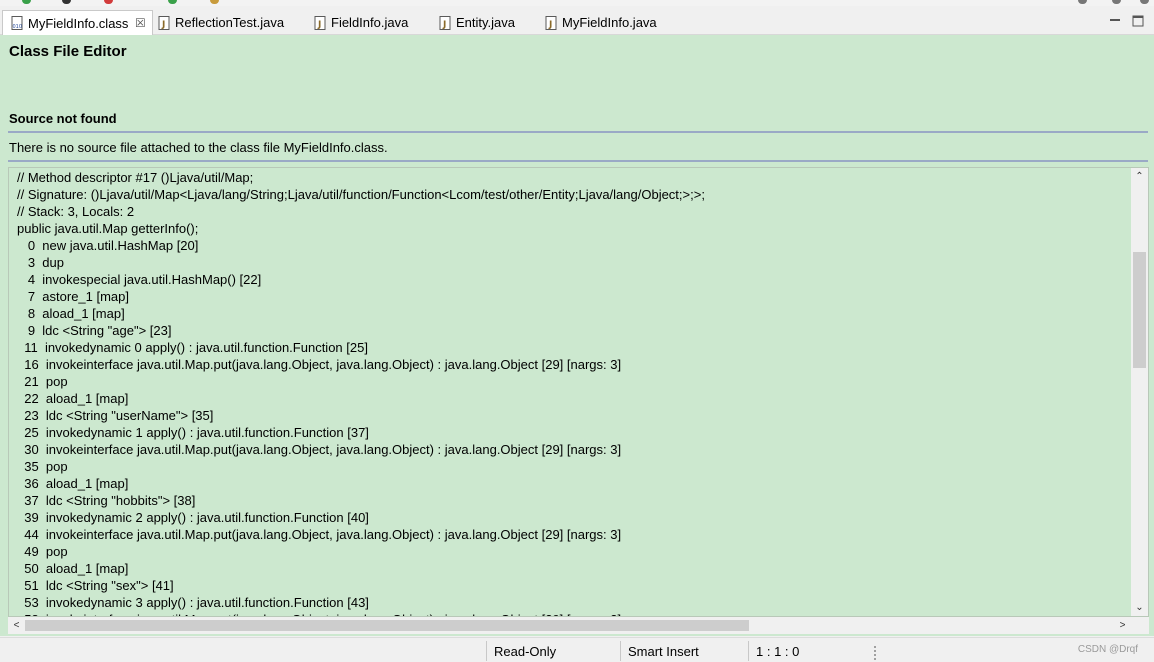 The height and width of the screenshot is (662, 1154). I want to click on maximize-icon, so click(1138, 21).